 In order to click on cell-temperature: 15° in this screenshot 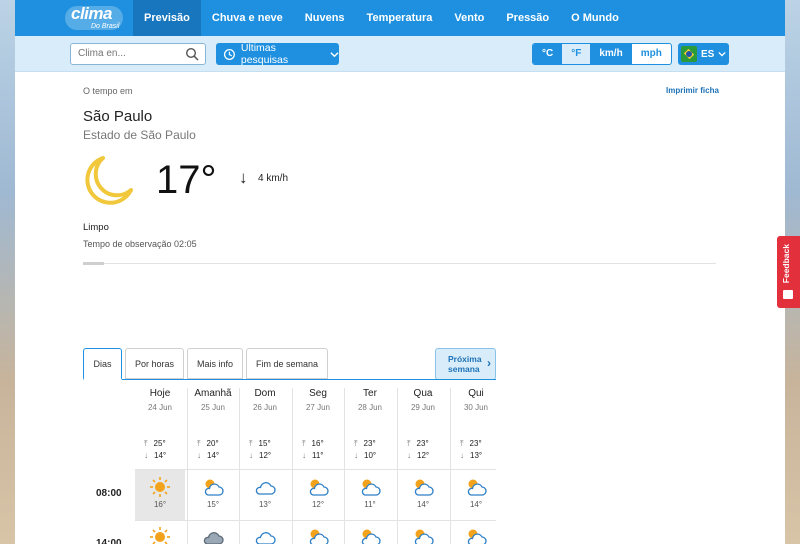, I will do `click(213, 504)`.